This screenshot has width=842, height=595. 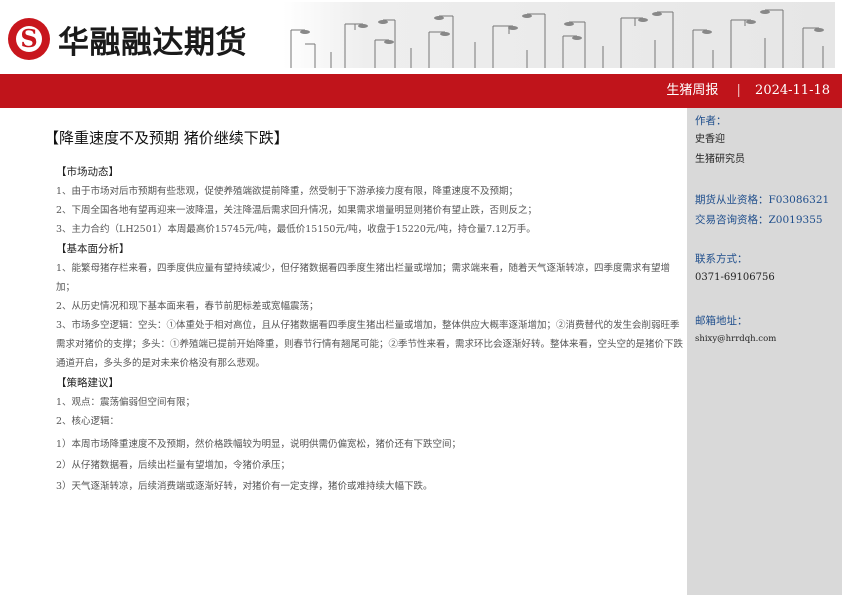 I want to click on author-label: 作者：, so click(x=711, y=121).